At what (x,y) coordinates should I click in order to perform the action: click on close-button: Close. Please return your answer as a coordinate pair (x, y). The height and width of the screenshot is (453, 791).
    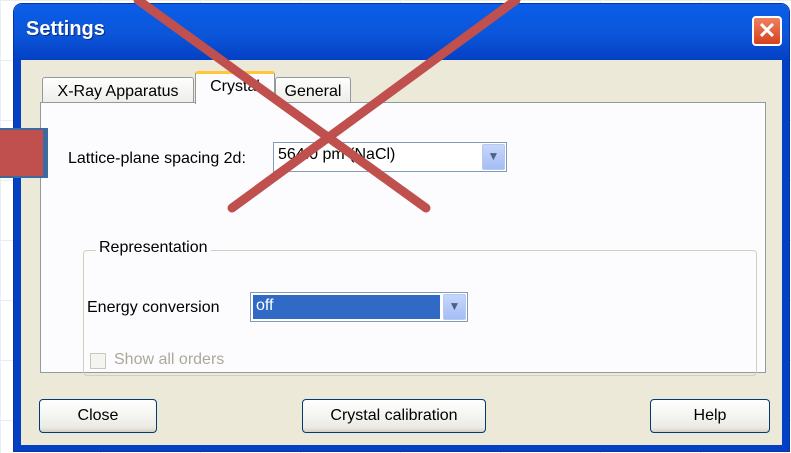
    Looking at the image, I should click on (98, 416).